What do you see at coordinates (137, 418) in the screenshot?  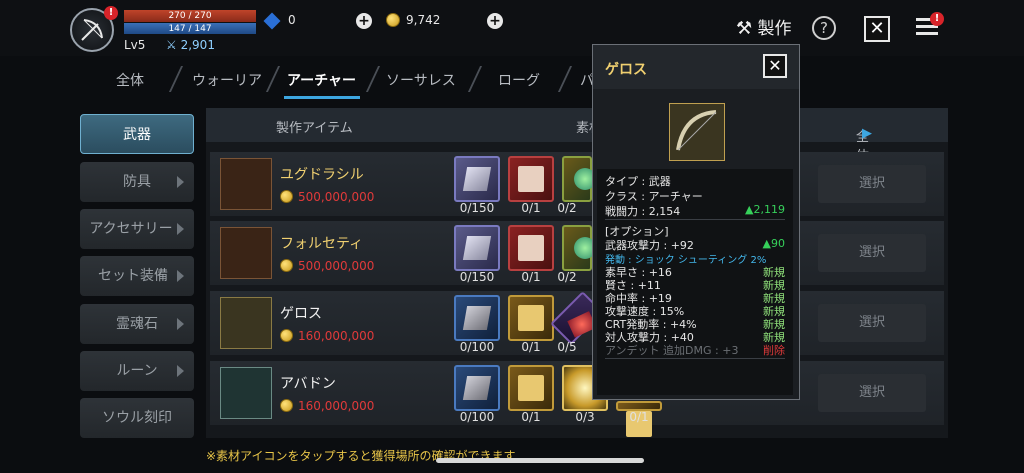 I see `category-soul-engrave: ソウル刻印` at bounding box center [137, 418].